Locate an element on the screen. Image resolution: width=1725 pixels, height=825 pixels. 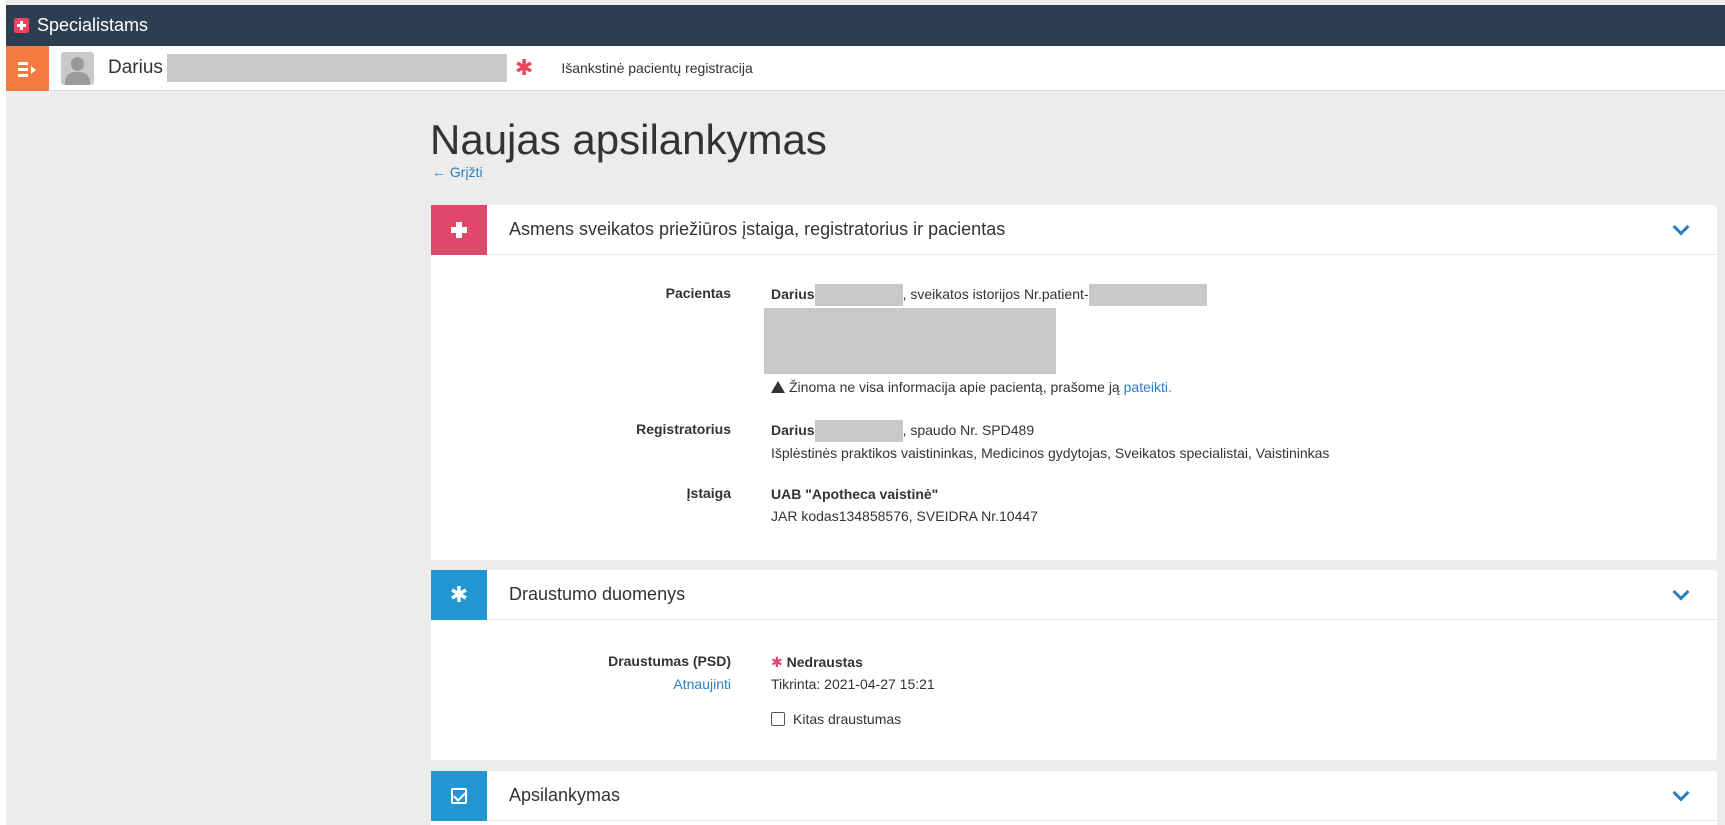
checkbox-icon is located at coordinates (459, 795).